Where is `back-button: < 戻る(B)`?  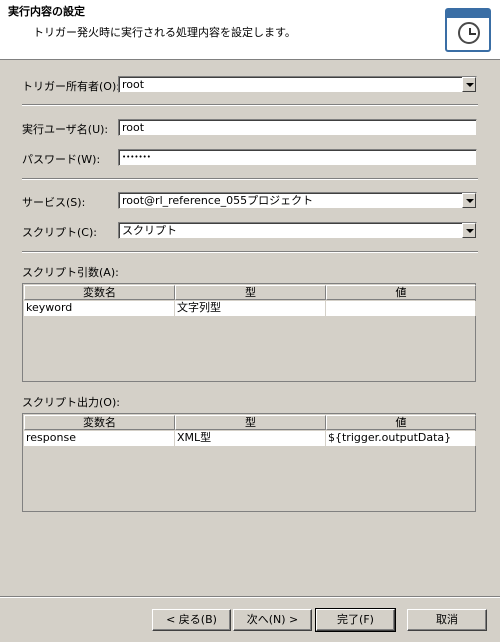
back-button: < 戻る(B) is located at coordinates (191, 620).